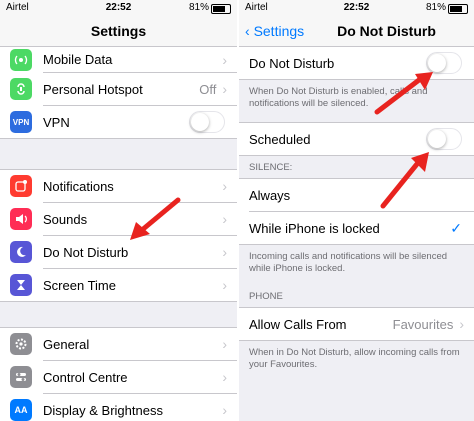 This screenshot has height=421, width=474. I want to click on red-arrow-dnd, so click(155, 218).